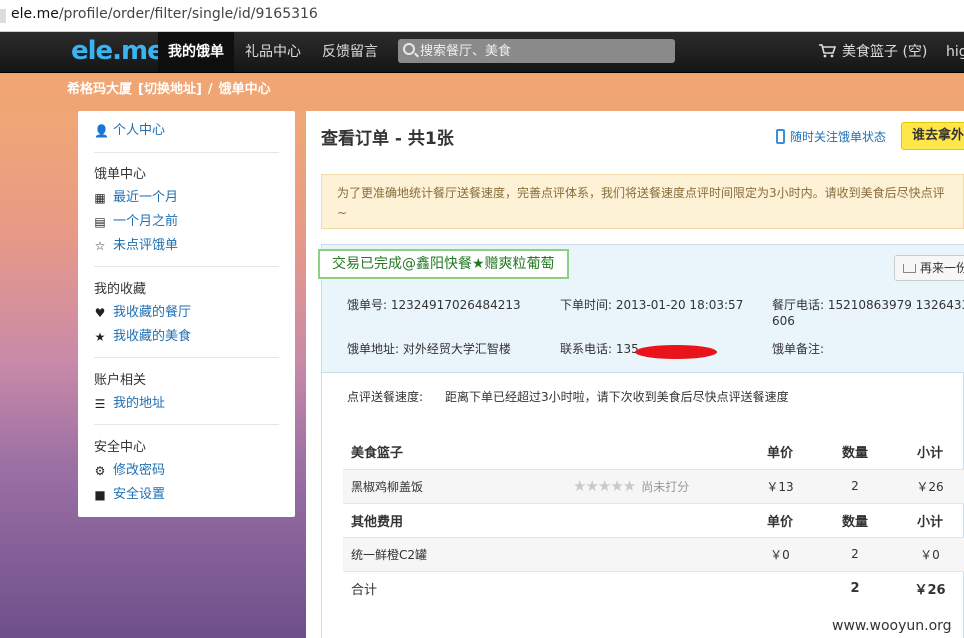  What do you see at coordinates (409, 49) in the screenshot?
I see `search-icon` at bounding box center [409, 49].